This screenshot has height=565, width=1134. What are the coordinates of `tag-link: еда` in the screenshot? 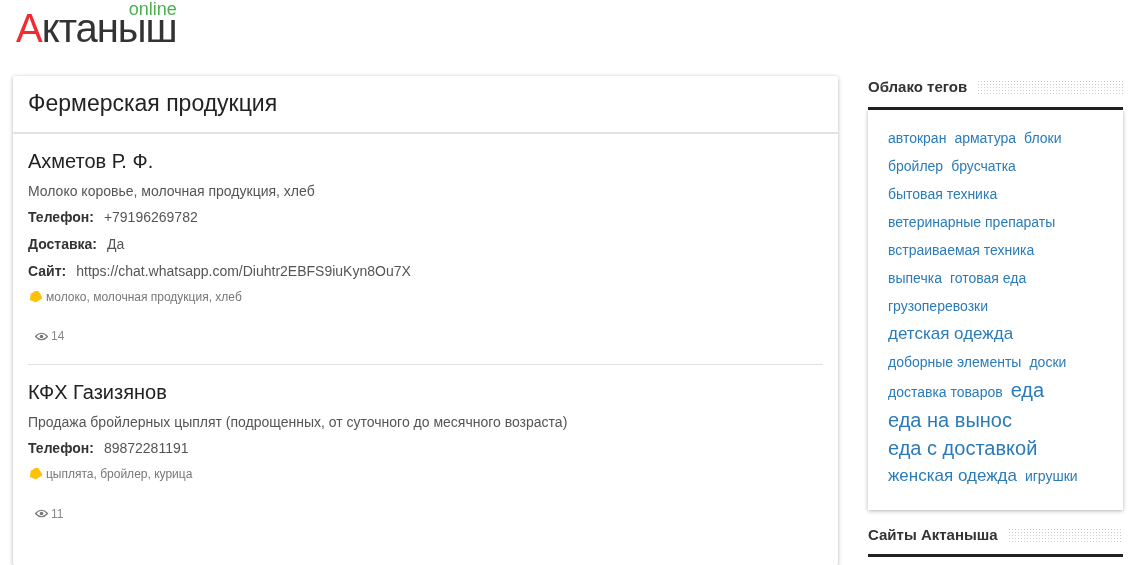 It's located at (1027, 389).